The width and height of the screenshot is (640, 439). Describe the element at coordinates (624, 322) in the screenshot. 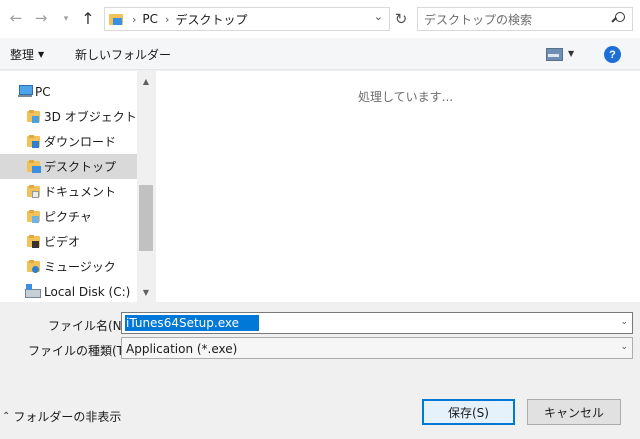

I see `filename-dropdown-chevron-icon: ⌄` at that location.